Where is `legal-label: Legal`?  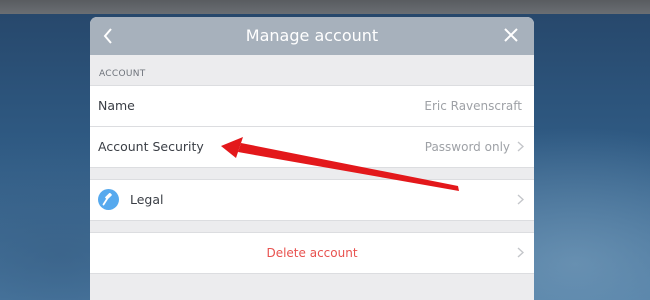
legal-label: Legal is located at coordinates (147, 199).